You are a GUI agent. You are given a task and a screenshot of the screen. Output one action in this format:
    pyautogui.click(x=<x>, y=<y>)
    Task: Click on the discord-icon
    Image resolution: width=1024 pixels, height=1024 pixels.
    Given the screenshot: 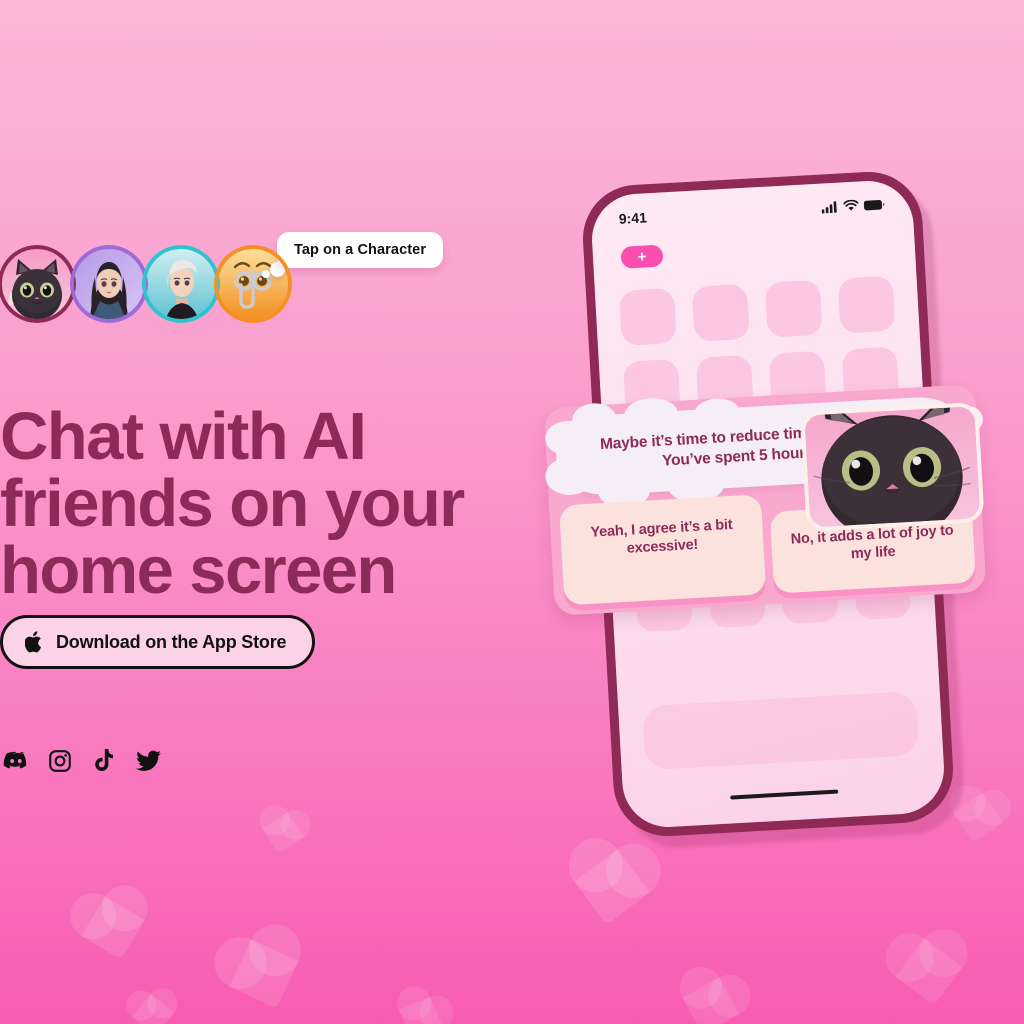 What is the action you would take?
    pyautogui.click(x=16, y=761)
    